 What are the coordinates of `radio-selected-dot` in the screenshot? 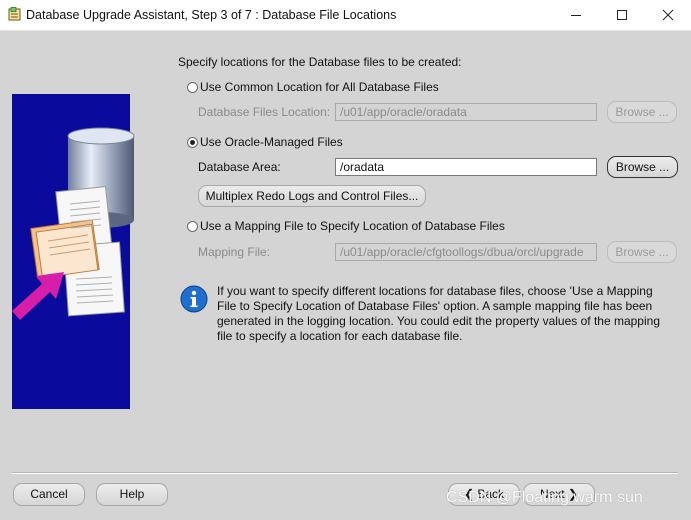 It's located at (192, 142).